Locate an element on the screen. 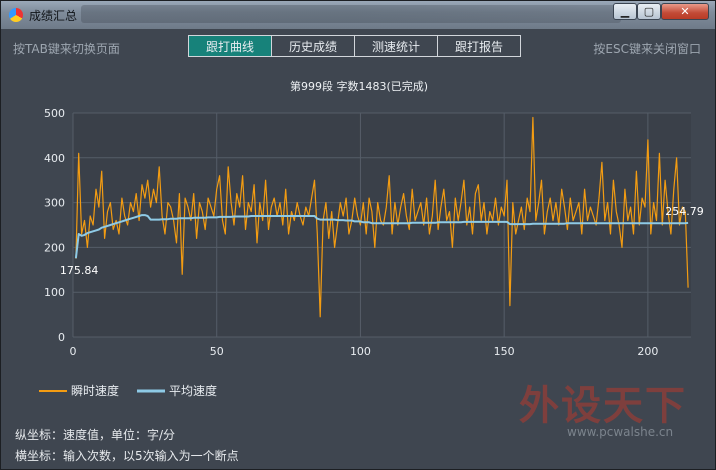  average-start-label: 175.84 is located at coordinates (79, 270).